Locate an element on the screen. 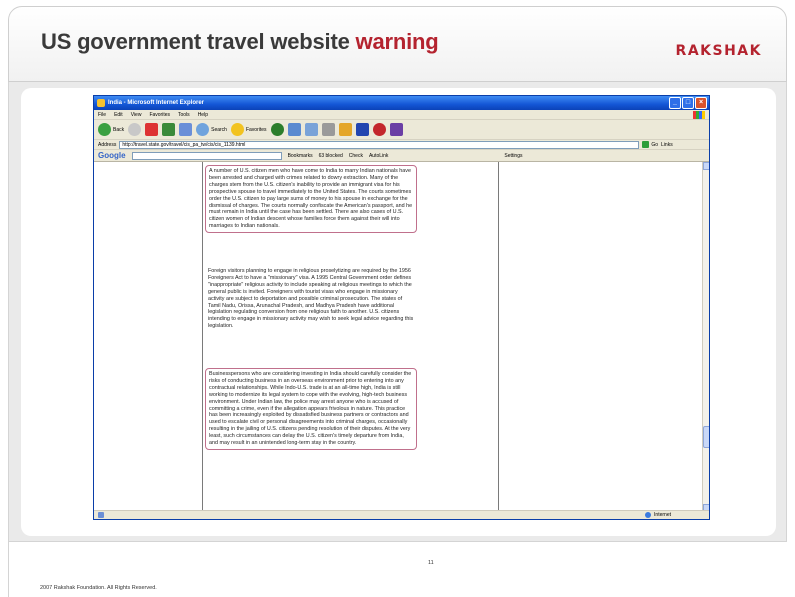 The width and height of the screenshot is (795, 597). slide-title: US government travel website warning is located at coordinates (240, 42).